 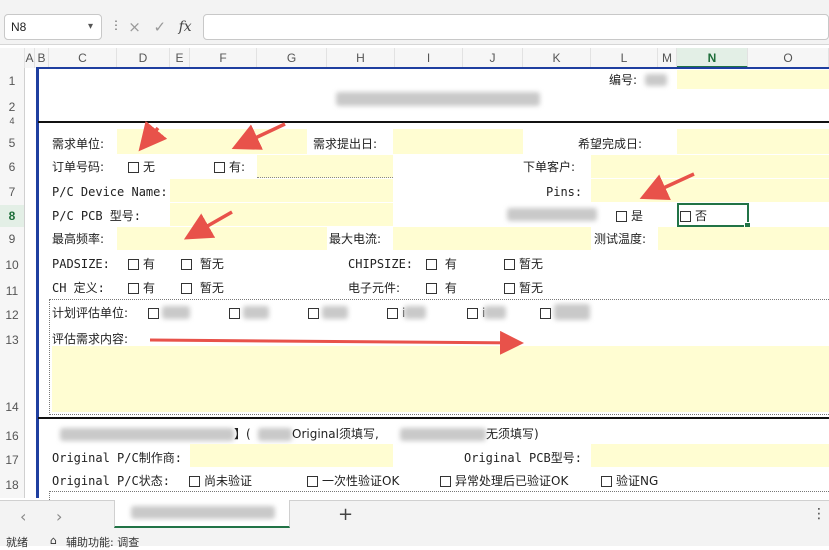 What do you see at coordinates (504, 481) in the screenshot?
I see `abnormal-verify-option: 异常处理后已验证OK` at bounding box center [504, 481].